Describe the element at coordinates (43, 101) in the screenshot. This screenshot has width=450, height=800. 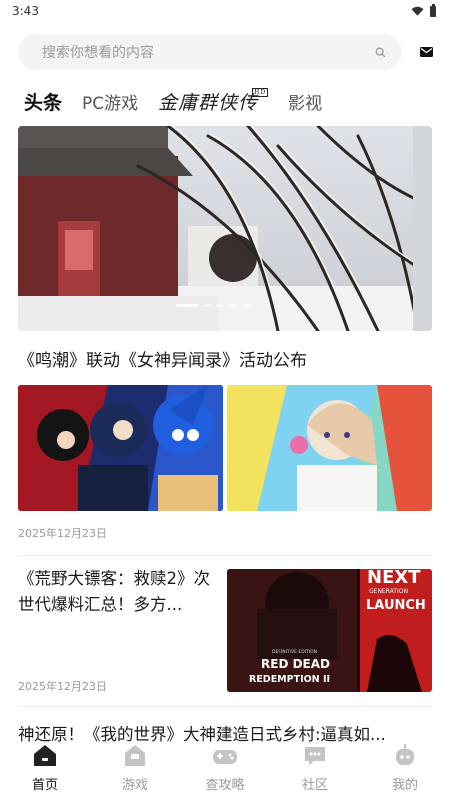
I see `tab-headlines: 头条` at that location.